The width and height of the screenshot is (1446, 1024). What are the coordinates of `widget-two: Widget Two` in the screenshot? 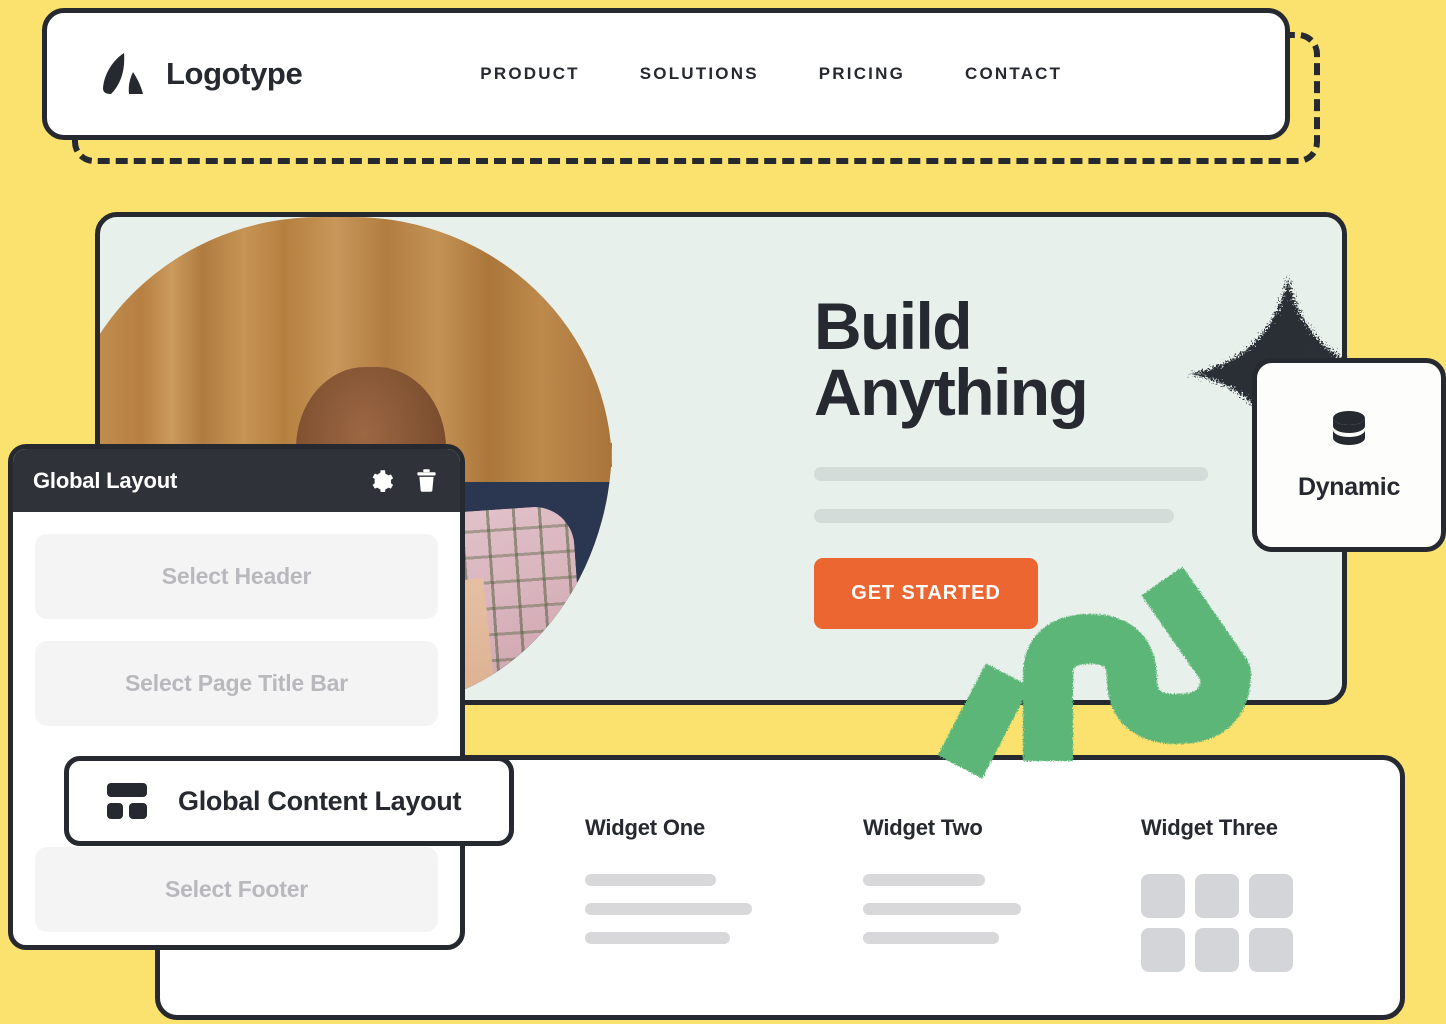 It's located at (1002, 893).